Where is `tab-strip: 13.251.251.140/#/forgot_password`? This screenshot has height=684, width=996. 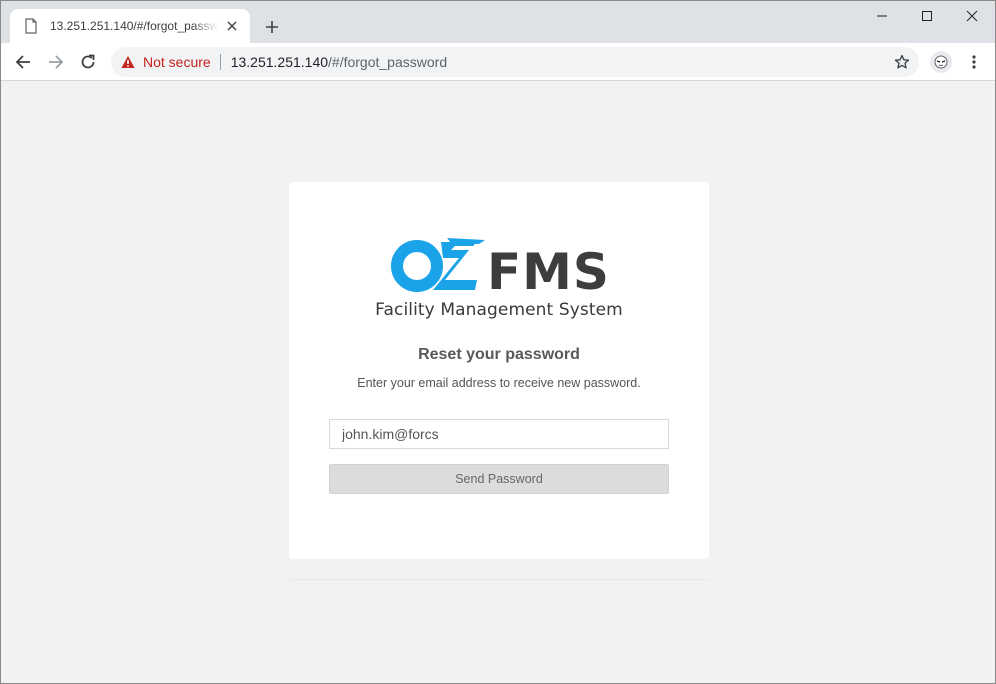 tab-strip: 13.251.251.140/#/forgot_password is located at coordinates (498, 22).